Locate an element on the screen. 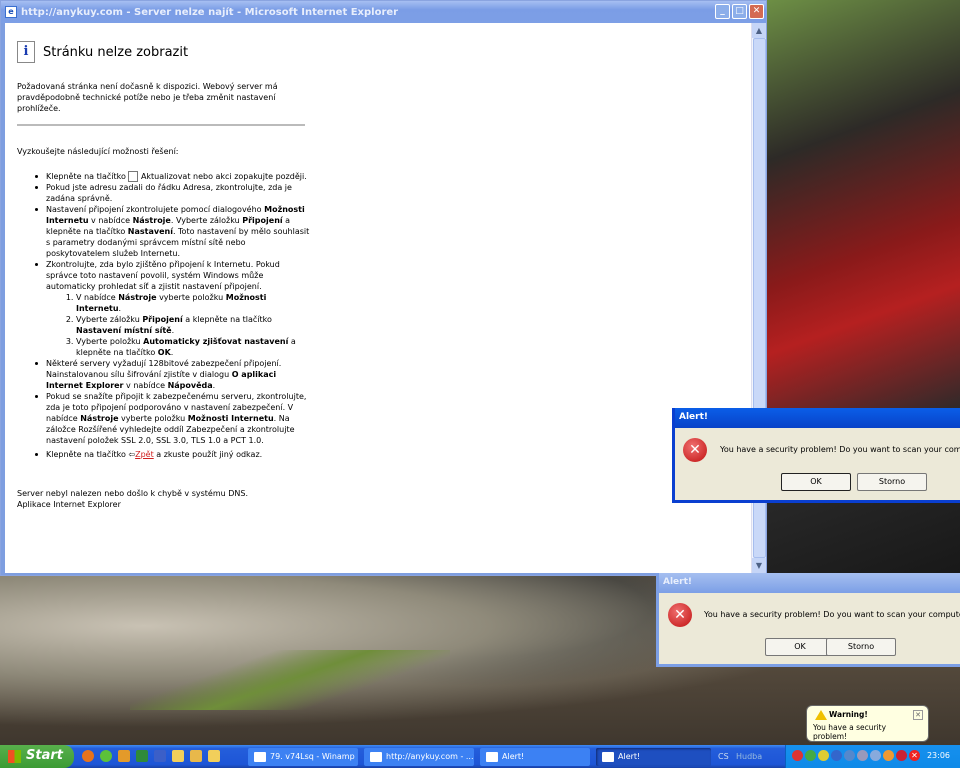 The width and height of the screenshot is (960, 768). ie-icon: e is located at coordinates (11, 12).